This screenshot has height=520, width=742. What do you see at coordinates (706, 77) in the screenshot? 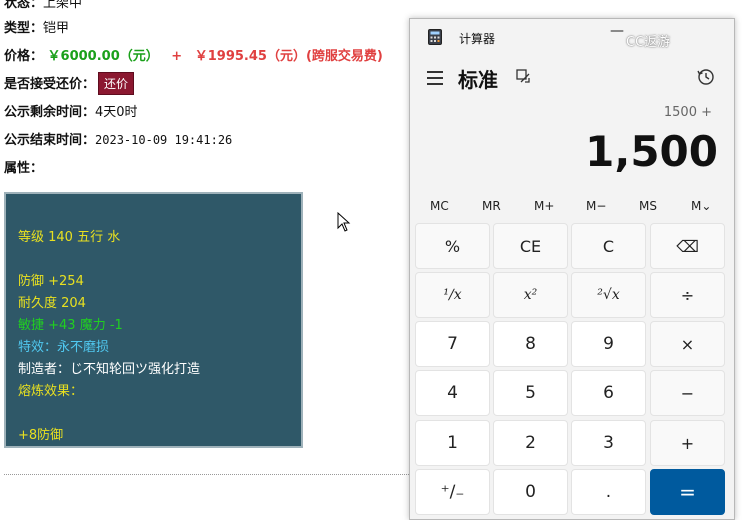
I see `history-icon` at bounding box center [706, 77].